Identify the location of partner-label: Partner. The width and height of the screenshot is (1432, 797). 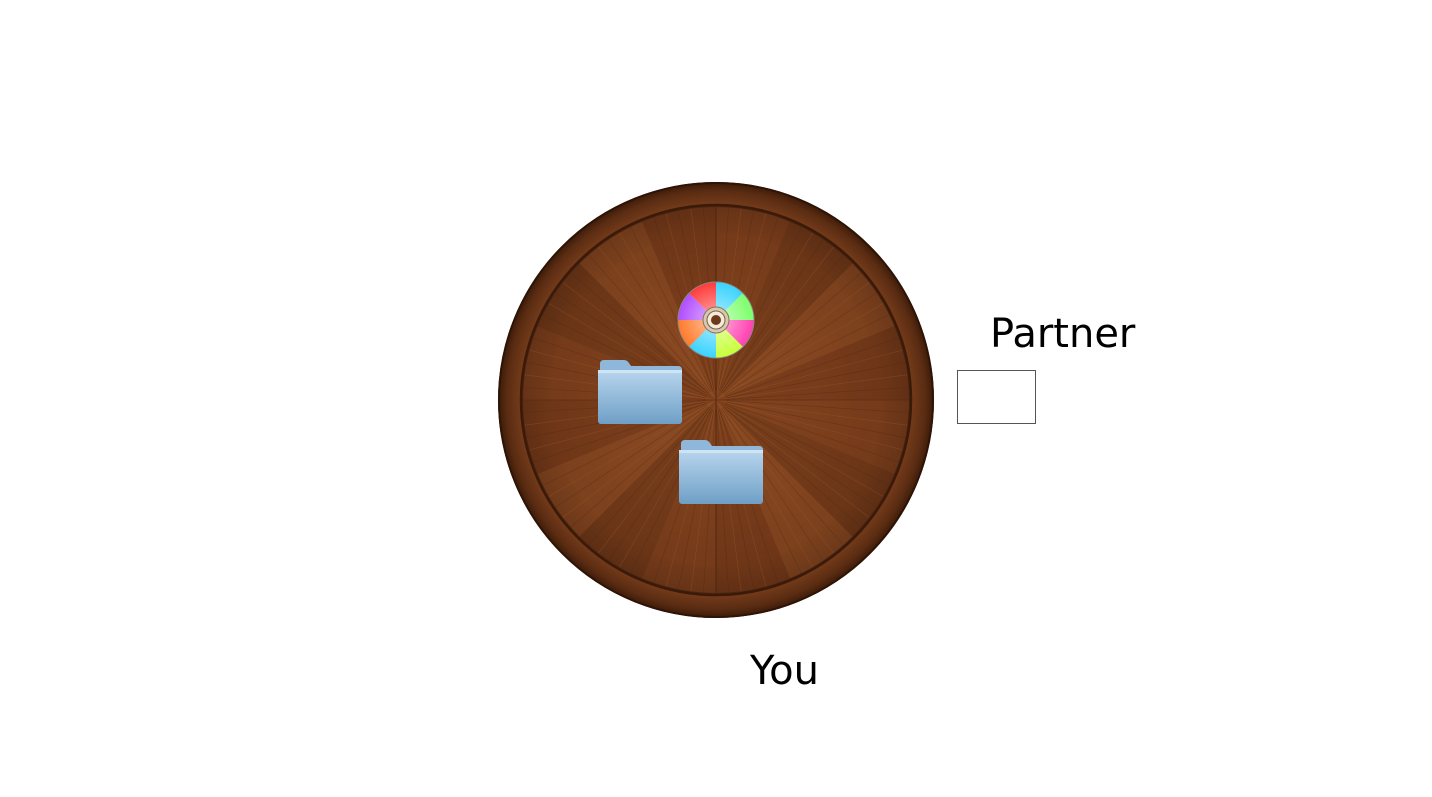
(1063, 334).